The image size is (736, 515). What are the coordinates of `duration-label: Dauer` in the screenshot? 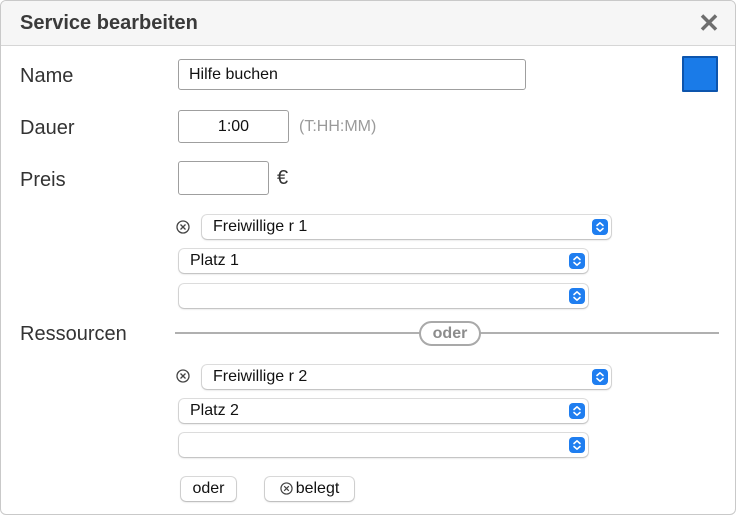 It's located at (47, 128).